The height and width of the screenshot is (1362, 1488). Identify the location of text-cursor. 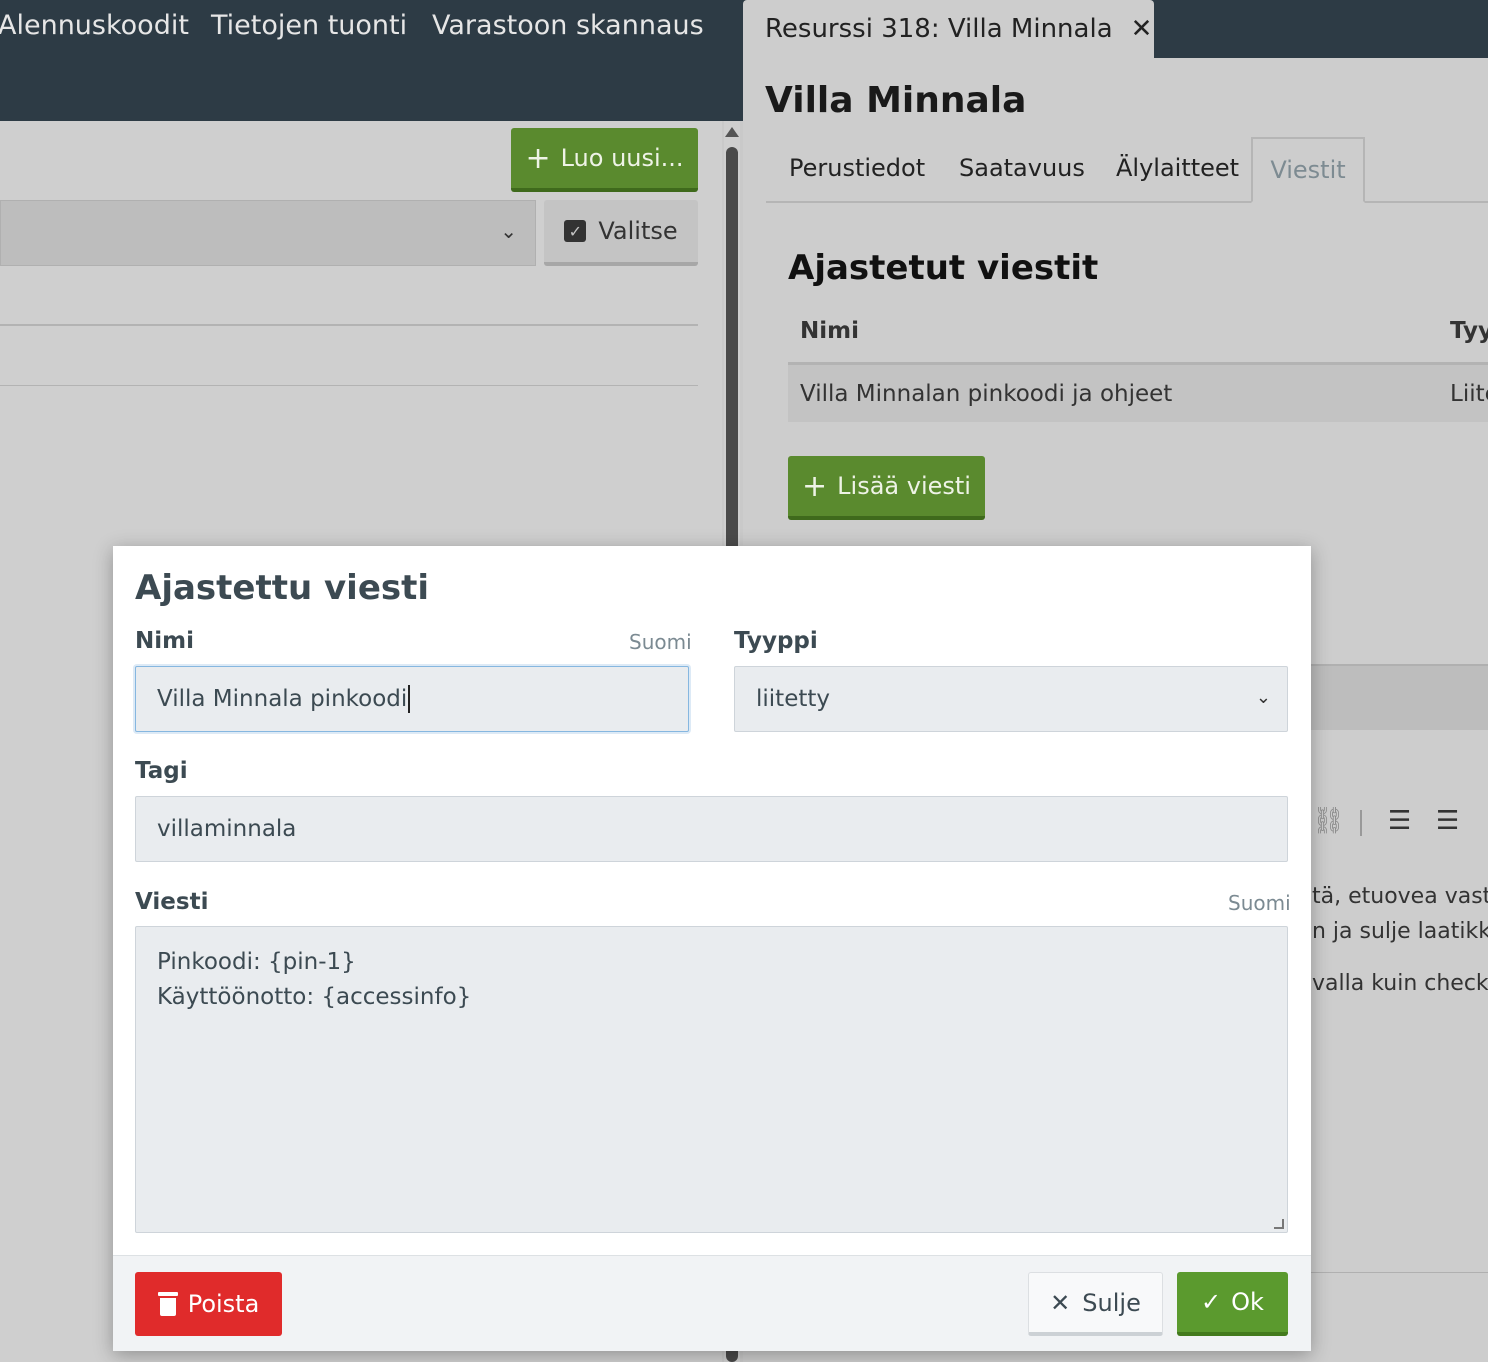
(409, 699).